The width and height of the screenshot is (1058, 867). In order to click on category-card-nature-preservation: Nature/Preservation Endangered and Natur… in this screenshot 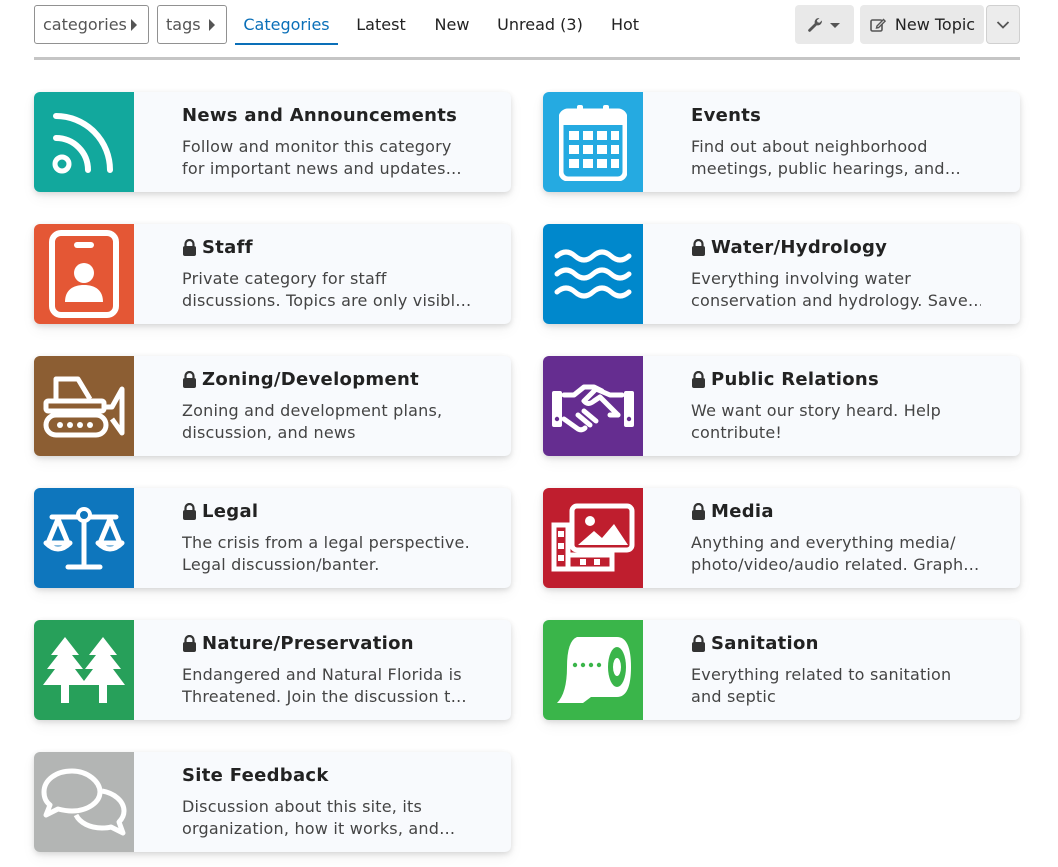, I will do `click(272, 670)`.